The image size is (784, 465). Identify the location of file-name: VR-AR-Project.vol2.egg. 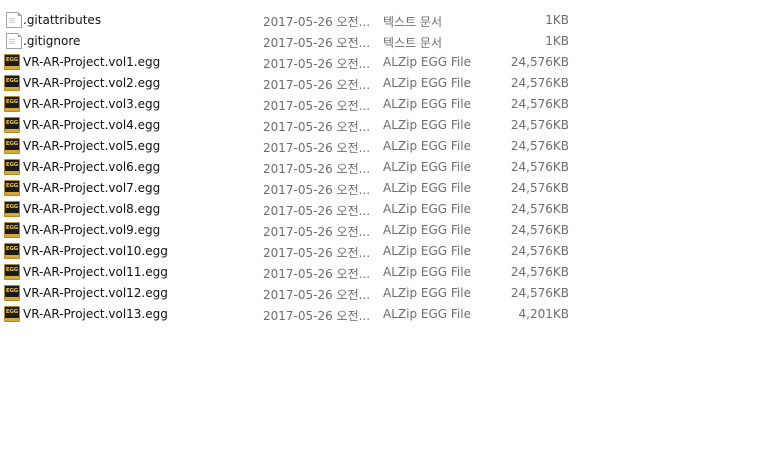
(92, 83).